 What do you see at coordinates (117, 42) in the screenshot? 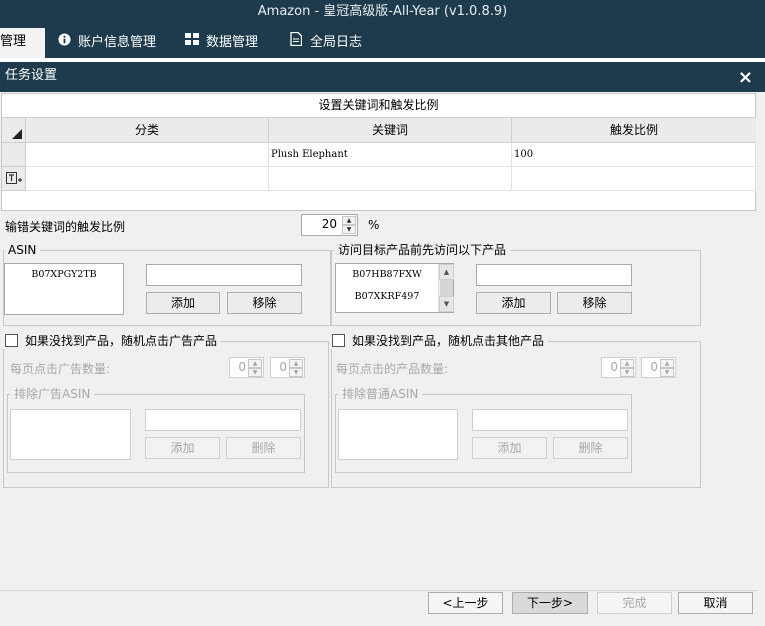
I see `tab-label: 账户信息管理` at bounding box center [117, 42].